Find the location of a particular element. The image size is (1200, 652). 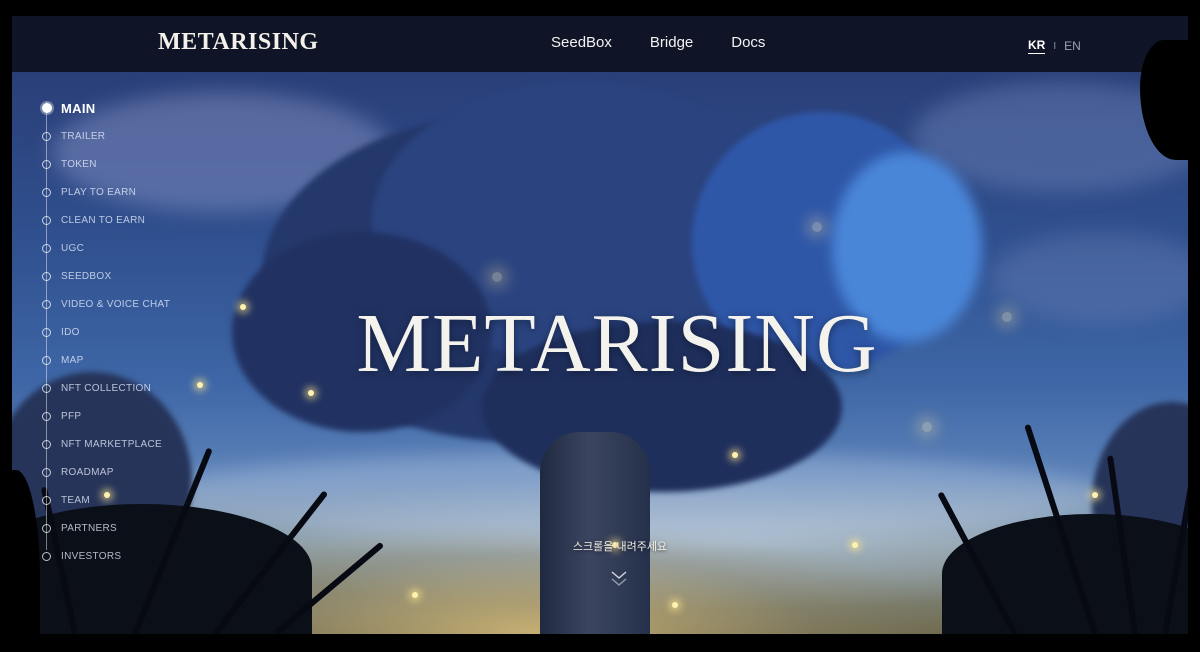

section-nav-item-nft-marketplace: NFT MARKETPLACE is located at coordinates (127, 444).